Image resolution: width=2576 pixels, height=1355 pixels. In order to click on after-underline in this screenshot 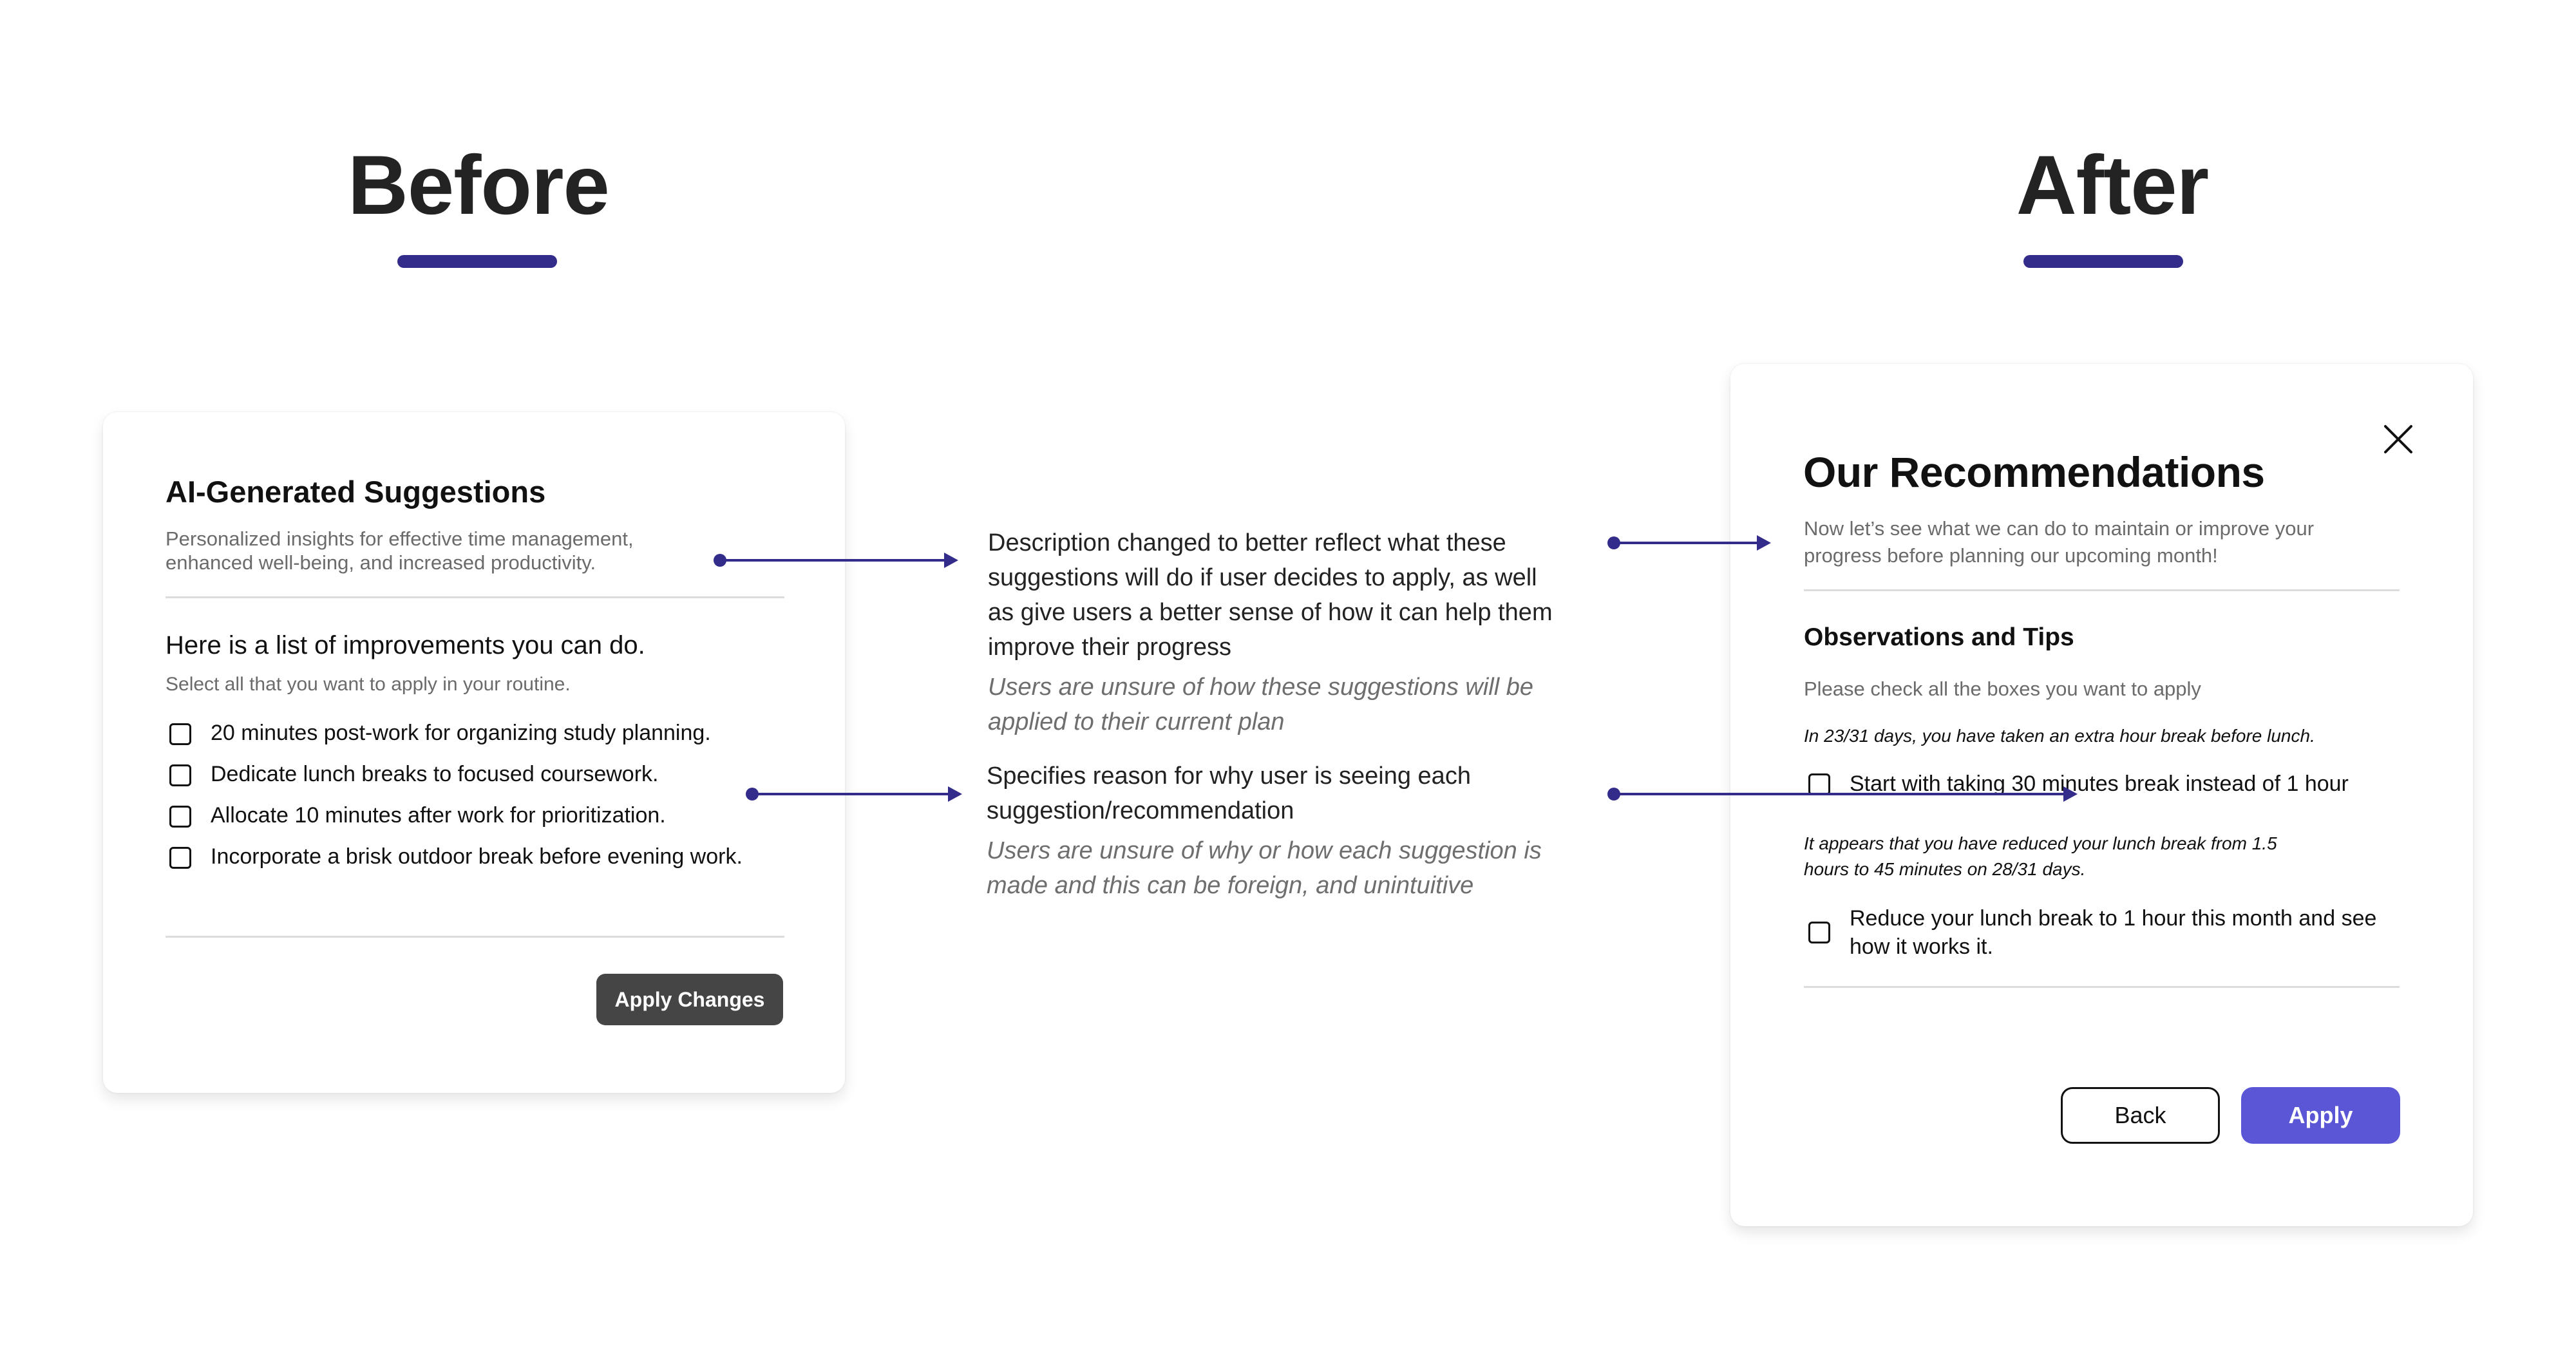, I will do `click(2103, 261)`.